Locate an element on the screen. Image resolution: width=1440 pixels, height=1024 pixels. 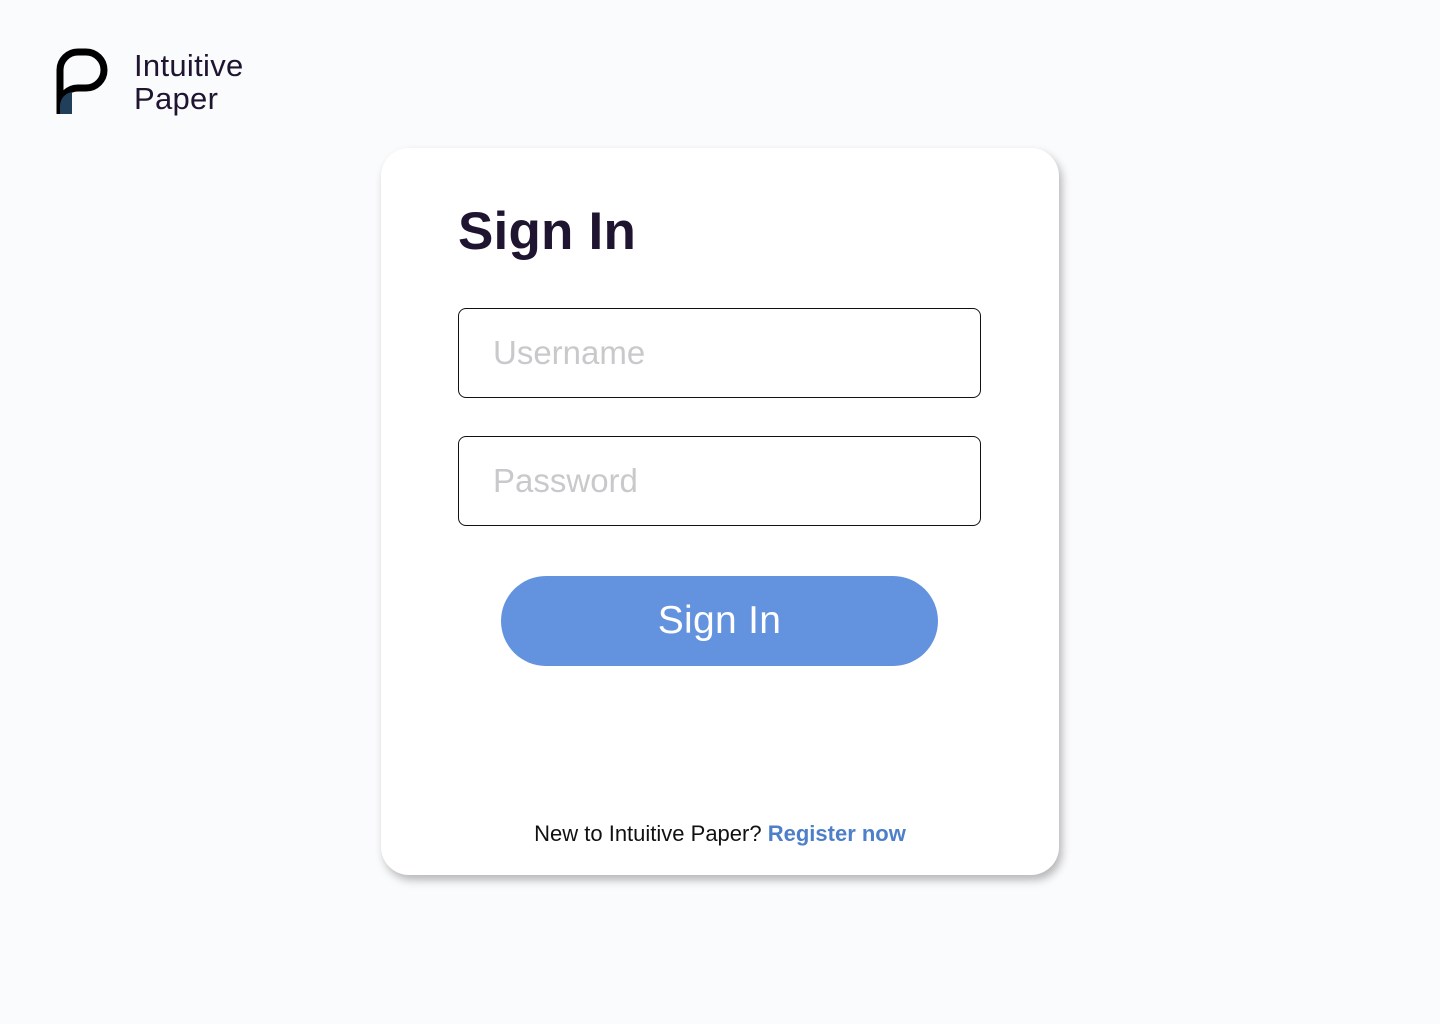
signin-button: Sign In is located at coordinates (719, 621).